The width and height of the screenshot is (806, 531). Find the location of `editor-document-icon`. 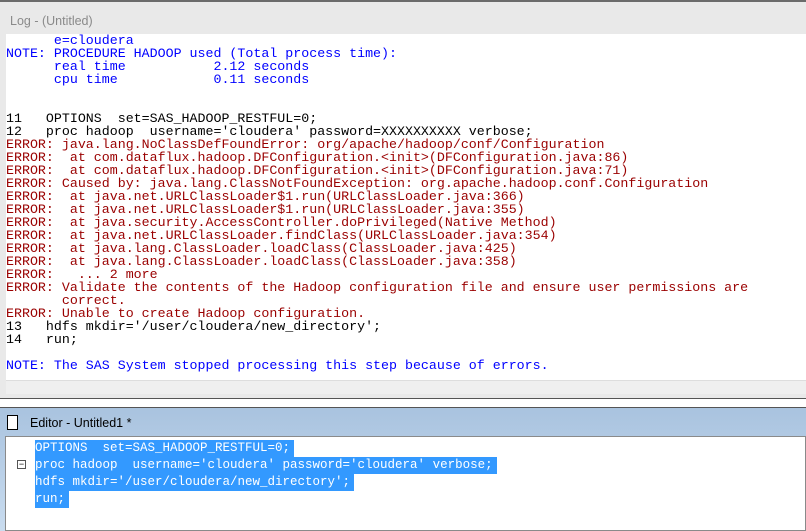

editor-document-icon is located at coordinates (12, 422).